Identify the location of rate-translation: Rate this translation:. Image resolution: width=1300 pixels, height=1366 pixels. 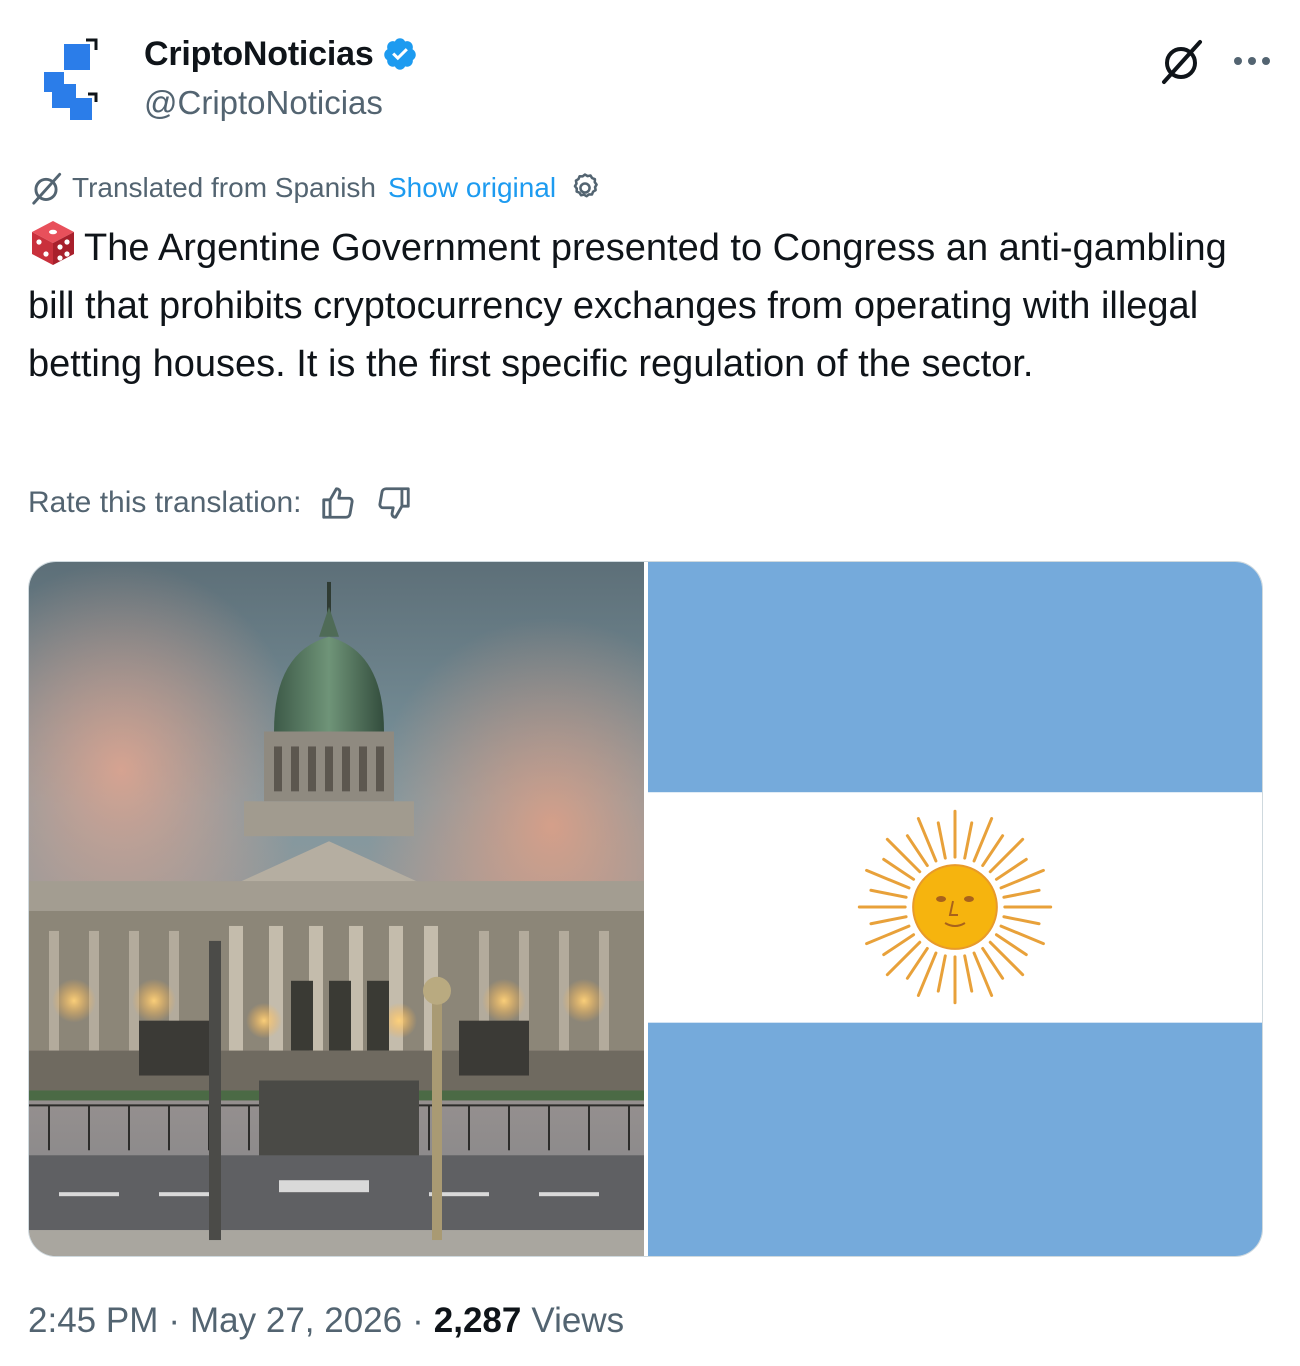
(220, 503).